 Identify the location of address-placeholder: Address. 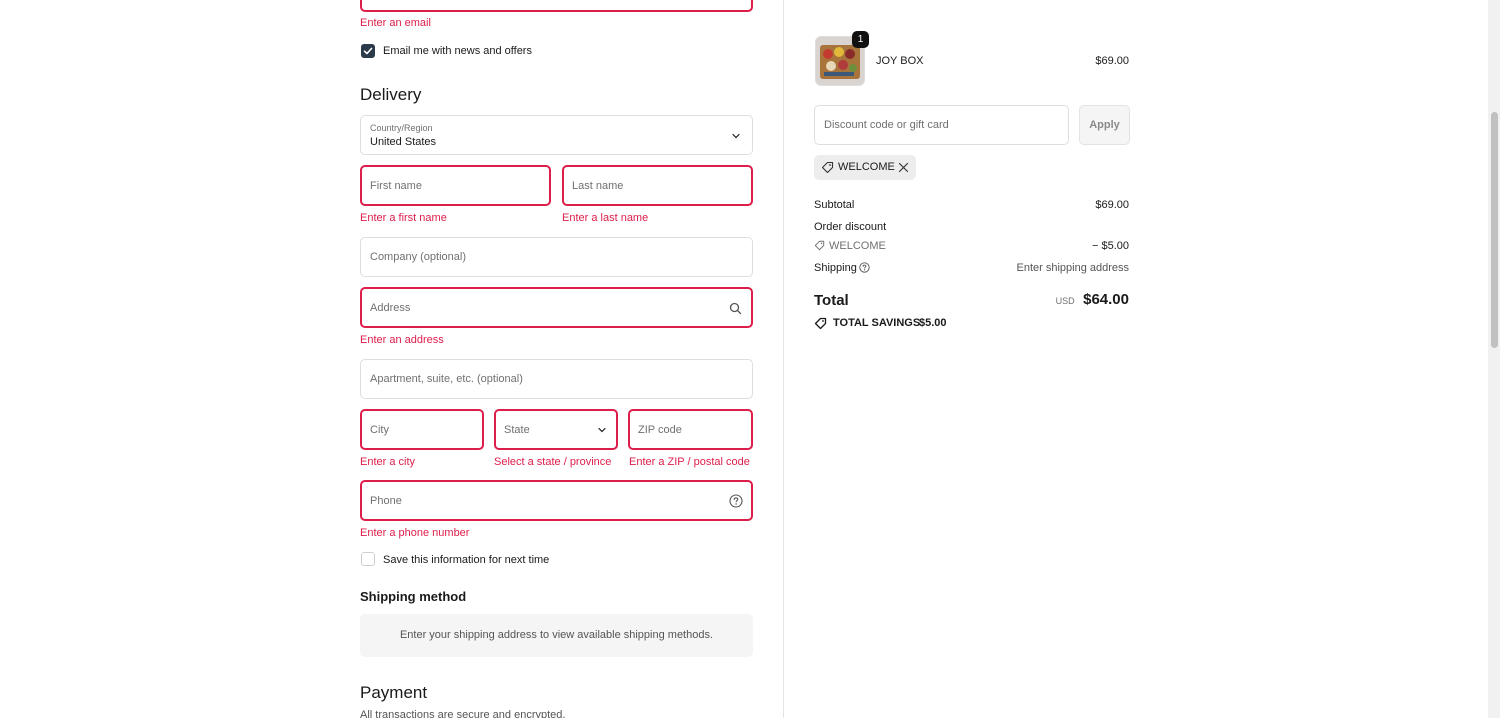
(390, 307).